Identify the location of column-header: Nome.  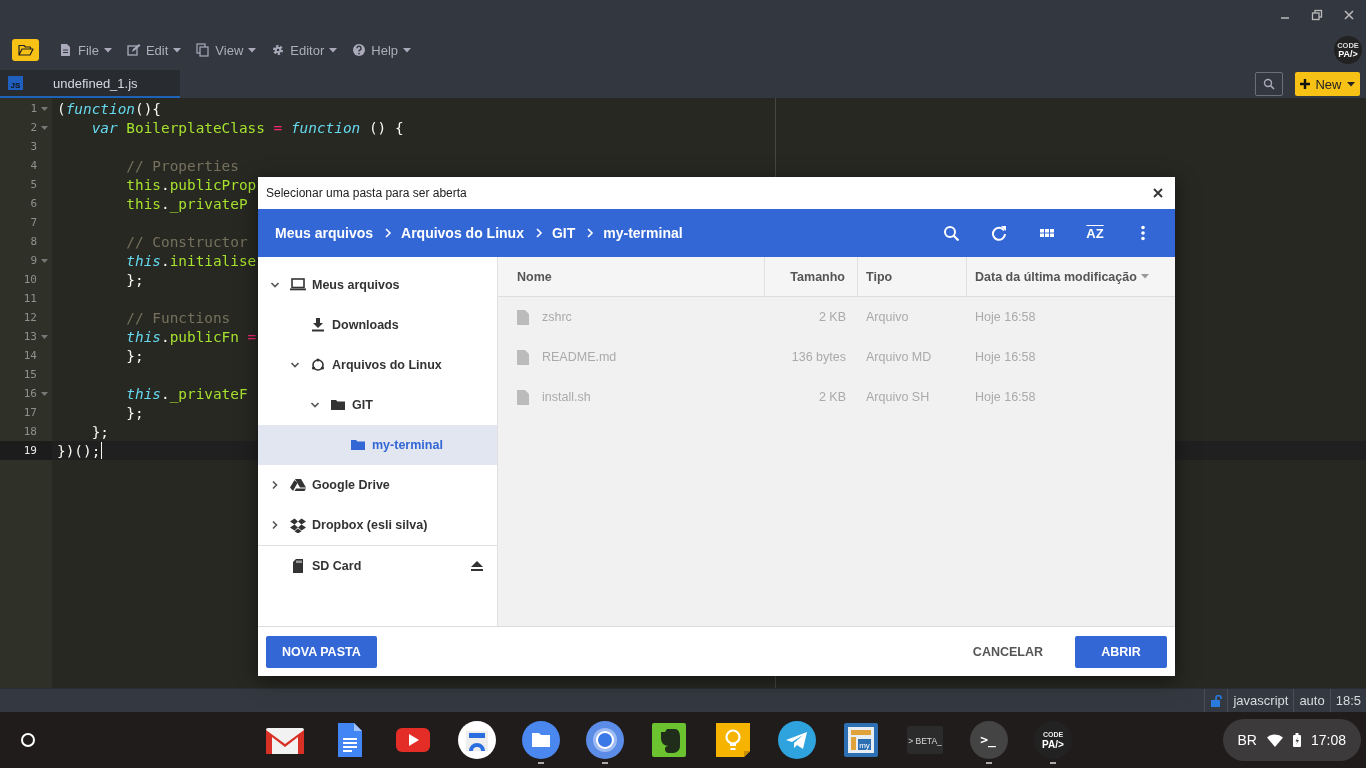
(631, 276).